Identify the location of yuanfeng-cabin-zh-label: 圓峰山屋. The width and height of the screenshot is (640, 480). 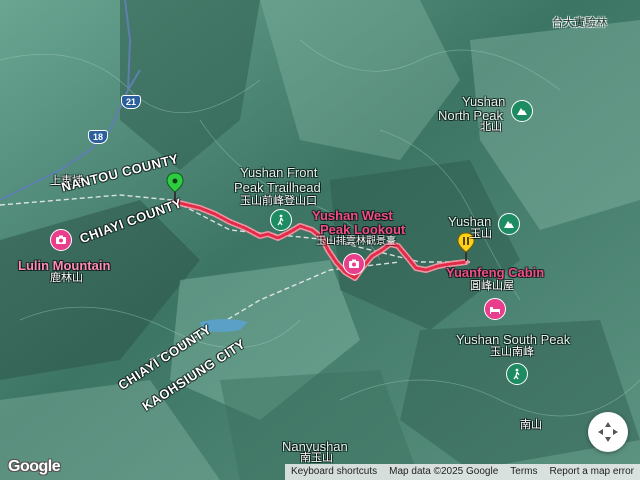
(492, 286).